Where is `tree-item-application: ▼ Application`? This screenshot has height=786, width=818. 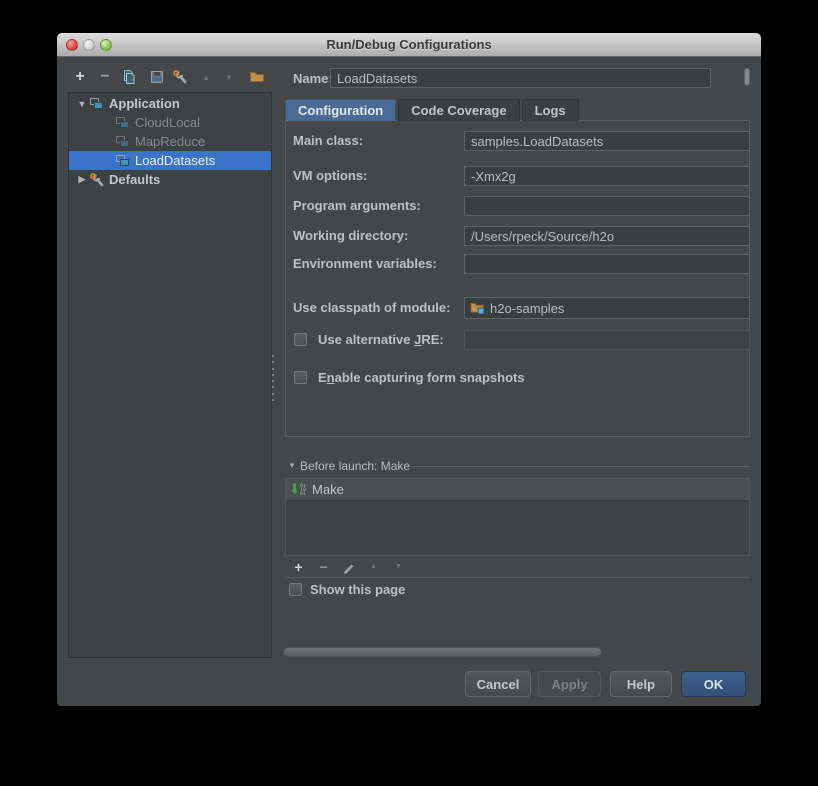 tree-item-application: ▼ Application is located at coordinates (170, 103).